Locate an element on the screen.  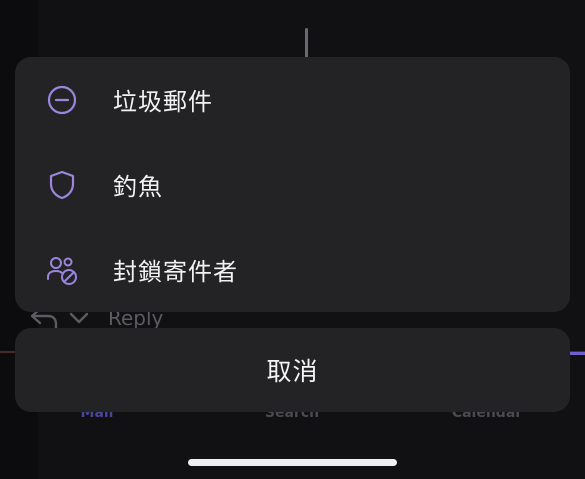
shield-icon is located at coordinates (62, 185).